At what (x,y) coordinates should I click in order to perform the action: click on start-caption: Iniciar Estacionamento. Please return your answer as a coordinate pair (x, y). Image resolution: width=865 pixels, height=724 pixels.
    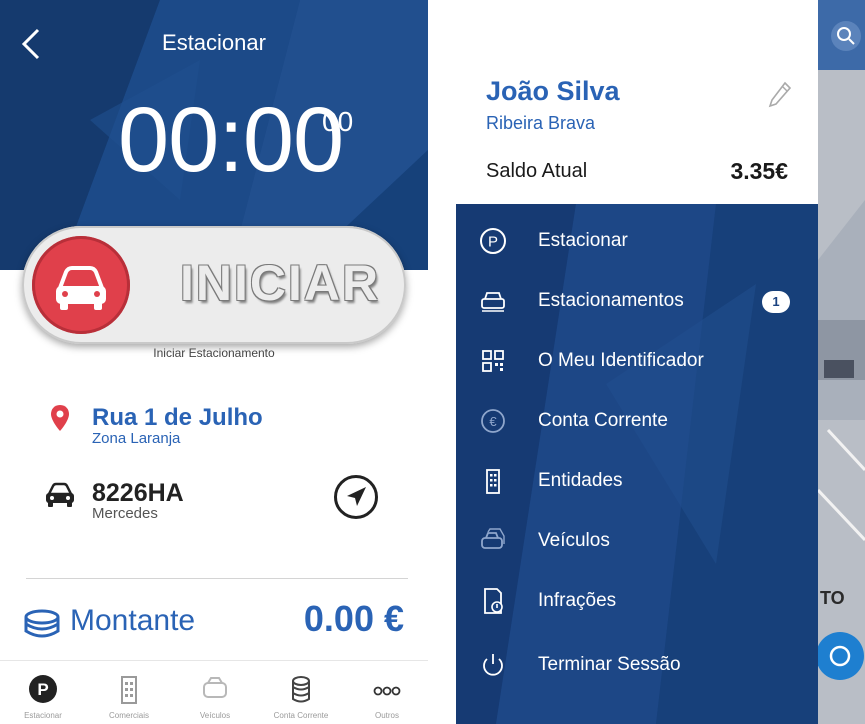
    Looking at the image, I should click on (214, 353).